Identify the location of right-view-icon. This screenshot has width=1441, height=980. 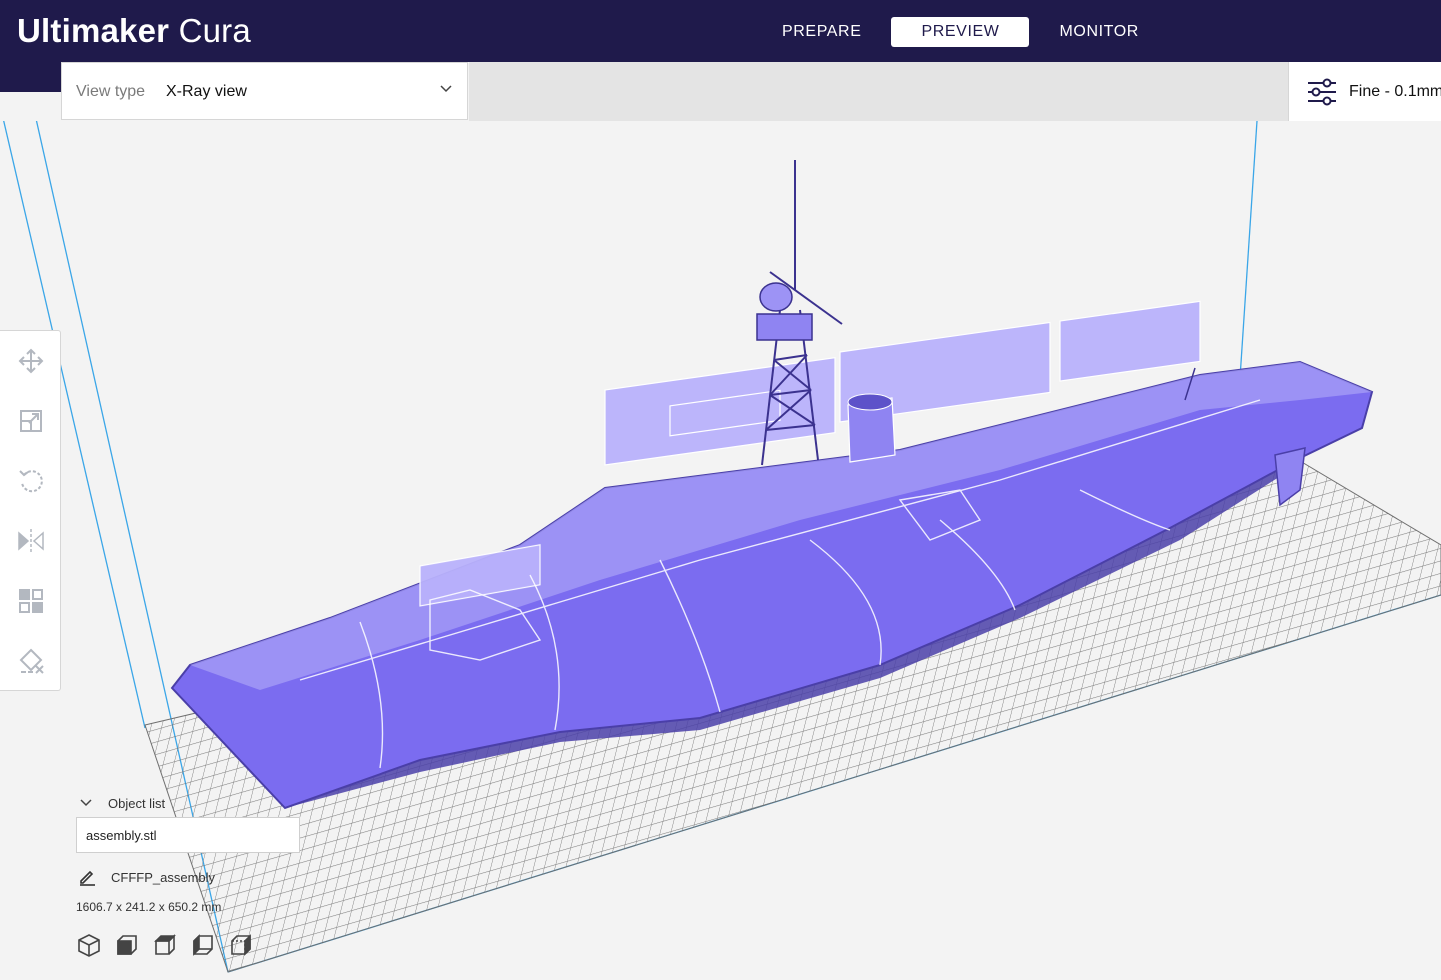
(241, 945).